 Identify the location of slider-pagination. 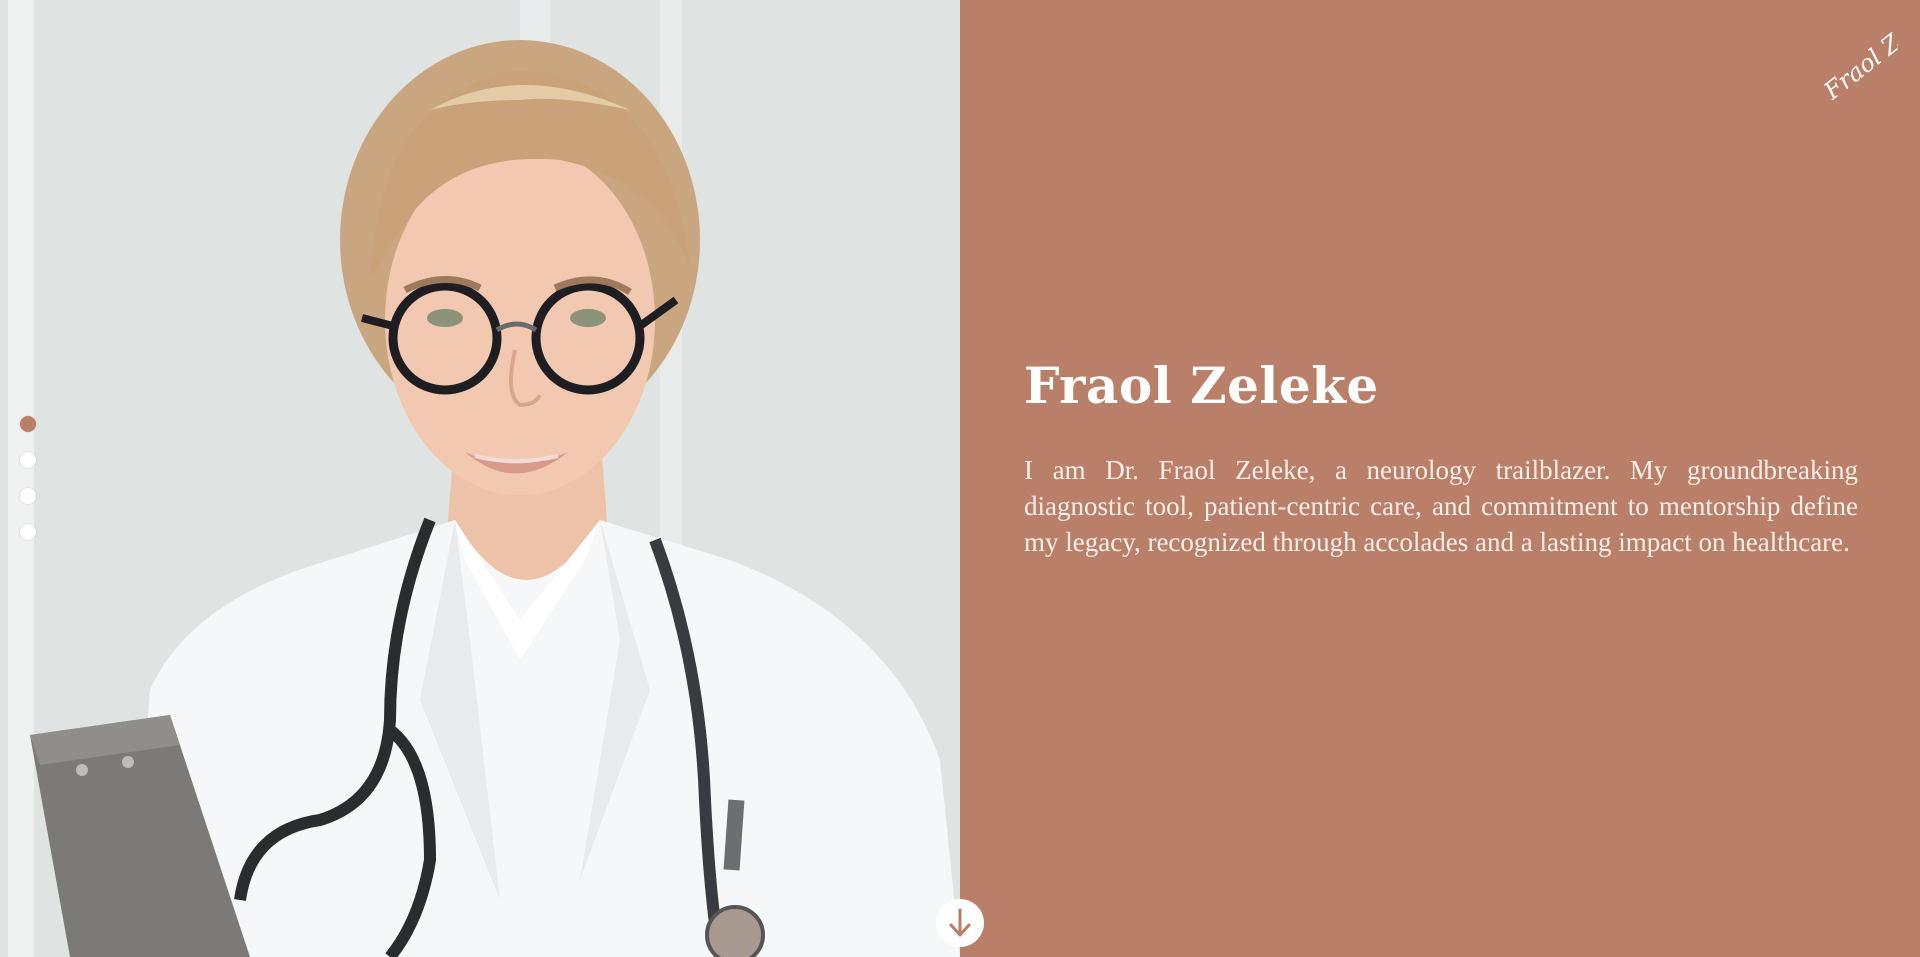
(28, 478).